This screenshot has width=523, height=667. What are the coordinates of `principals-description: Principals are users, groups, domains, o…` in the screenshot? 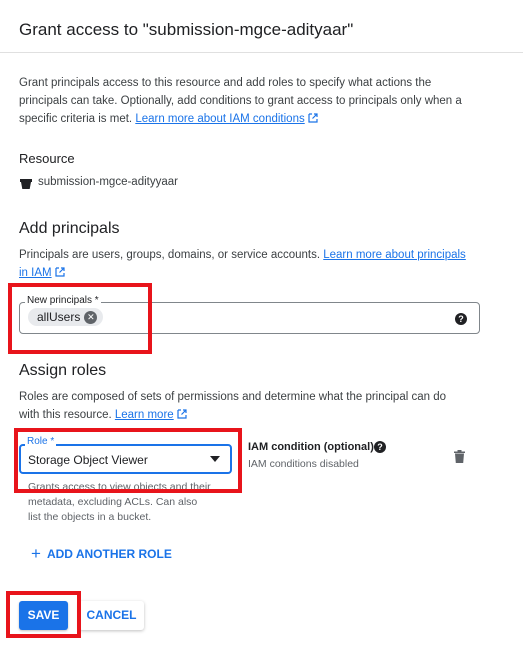 It's located at (264, 264).